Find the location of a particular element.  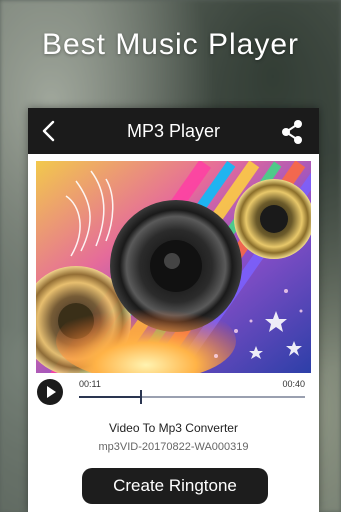

play-icon is located at coordinates (51, 392).